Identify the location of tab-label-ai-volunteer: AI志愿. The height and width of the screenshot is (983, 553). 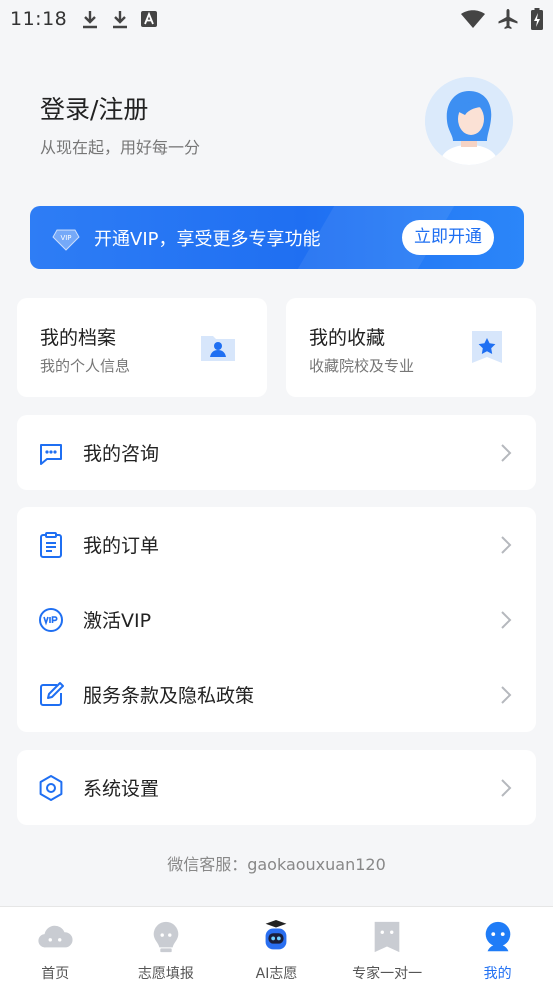
(276, 974).